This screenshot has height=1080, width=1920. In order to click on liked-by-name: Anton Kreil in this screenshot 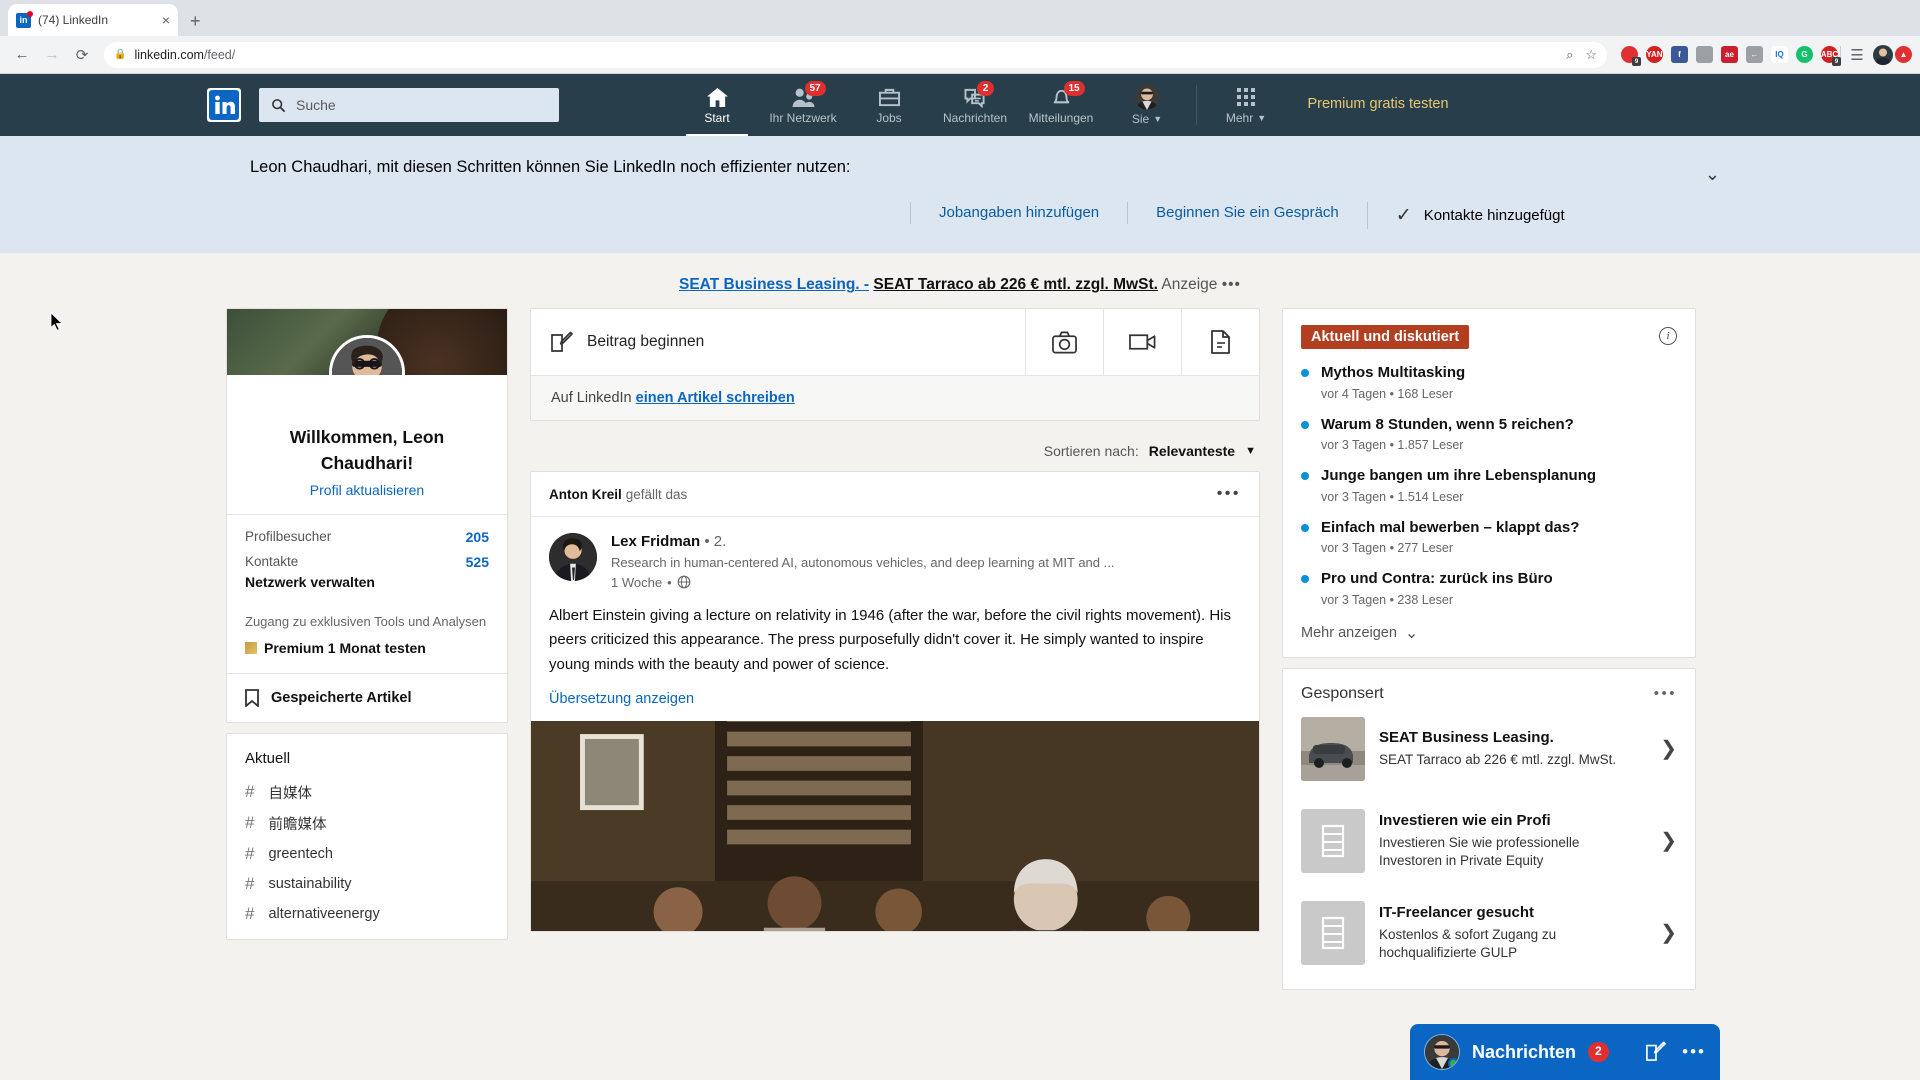, I will do `click(585, 494)`.